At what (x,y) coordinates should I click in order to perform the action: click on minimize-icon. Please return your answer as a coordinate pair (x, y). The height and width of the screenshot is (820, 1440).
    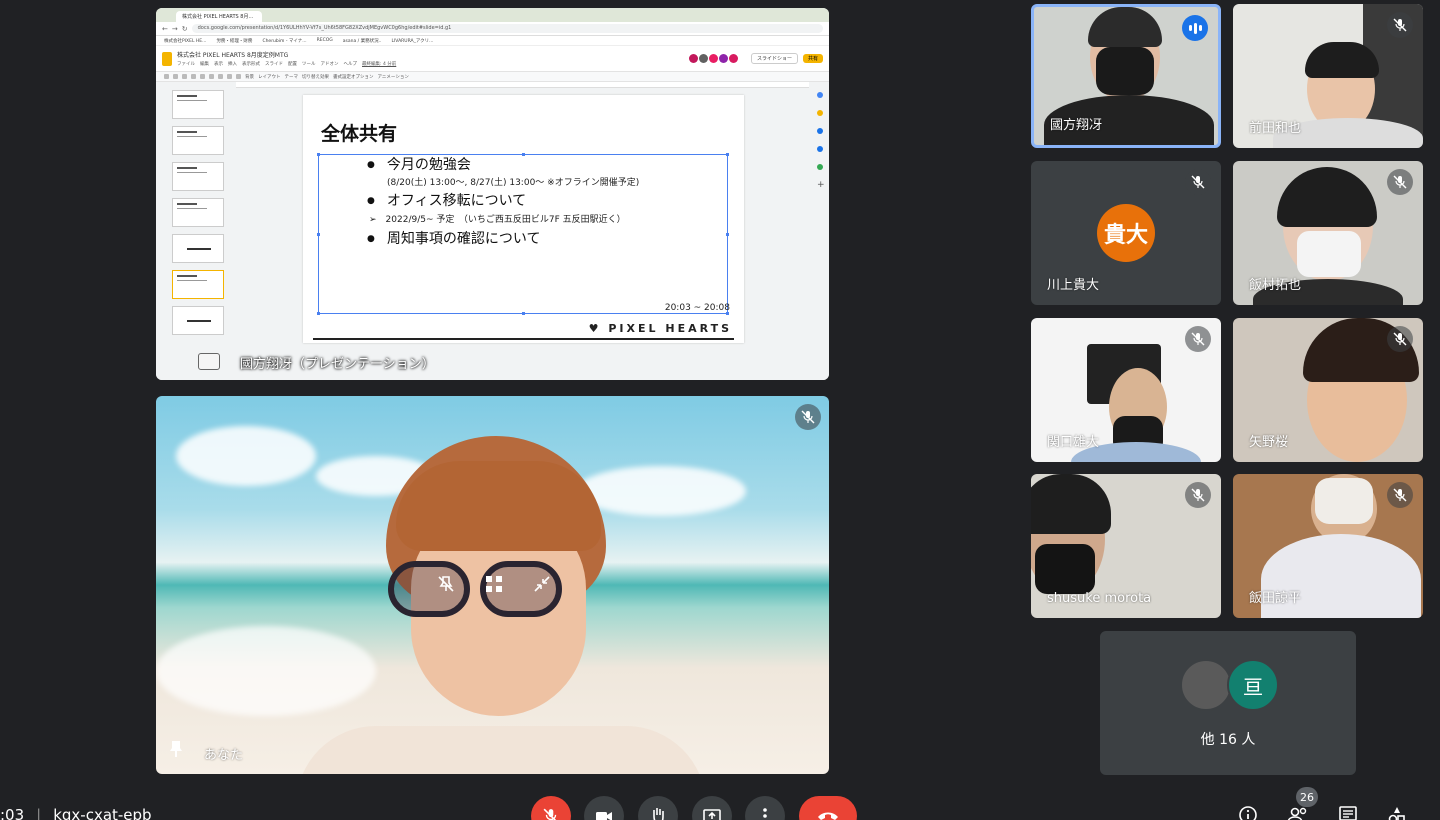
    Looking at the image, I should click on (542, 584).